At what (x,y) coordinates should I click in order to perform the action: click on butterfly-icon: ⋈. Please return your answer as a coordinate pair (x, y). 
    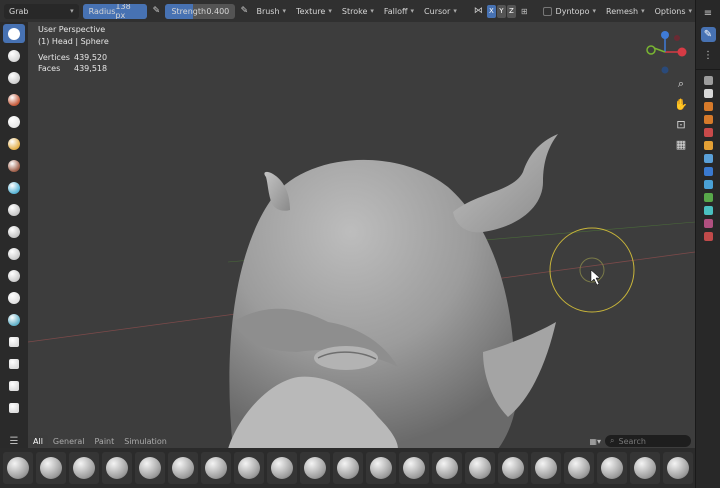
    Looking at the image, I should click on (478, 11).